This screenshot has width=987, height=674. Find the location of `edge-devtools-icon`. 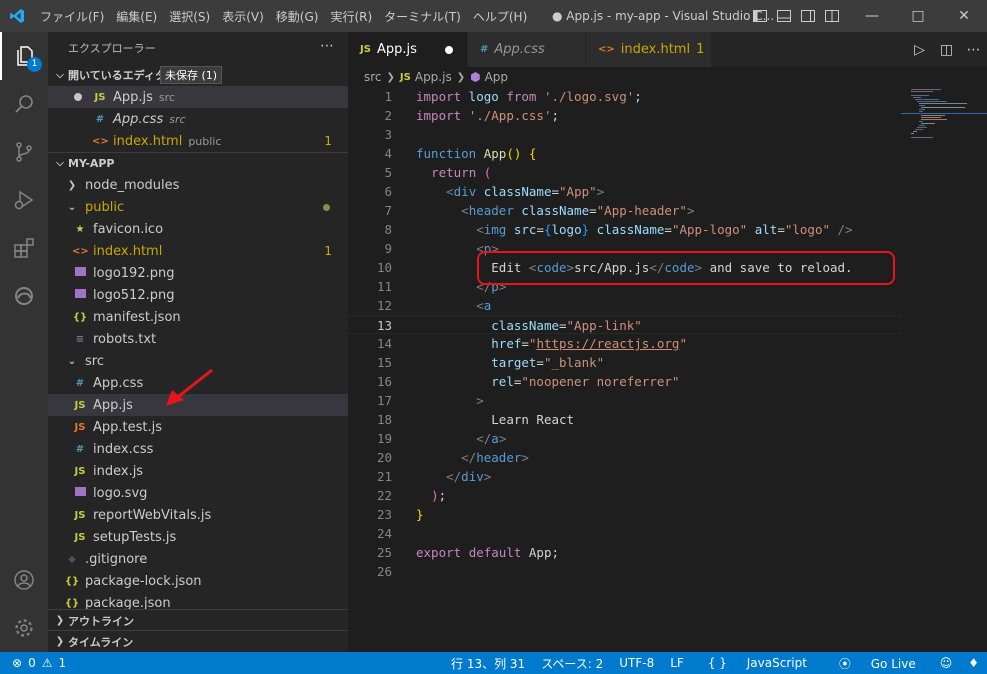

edge-devtools-icon is located at coordinates (24, 296).